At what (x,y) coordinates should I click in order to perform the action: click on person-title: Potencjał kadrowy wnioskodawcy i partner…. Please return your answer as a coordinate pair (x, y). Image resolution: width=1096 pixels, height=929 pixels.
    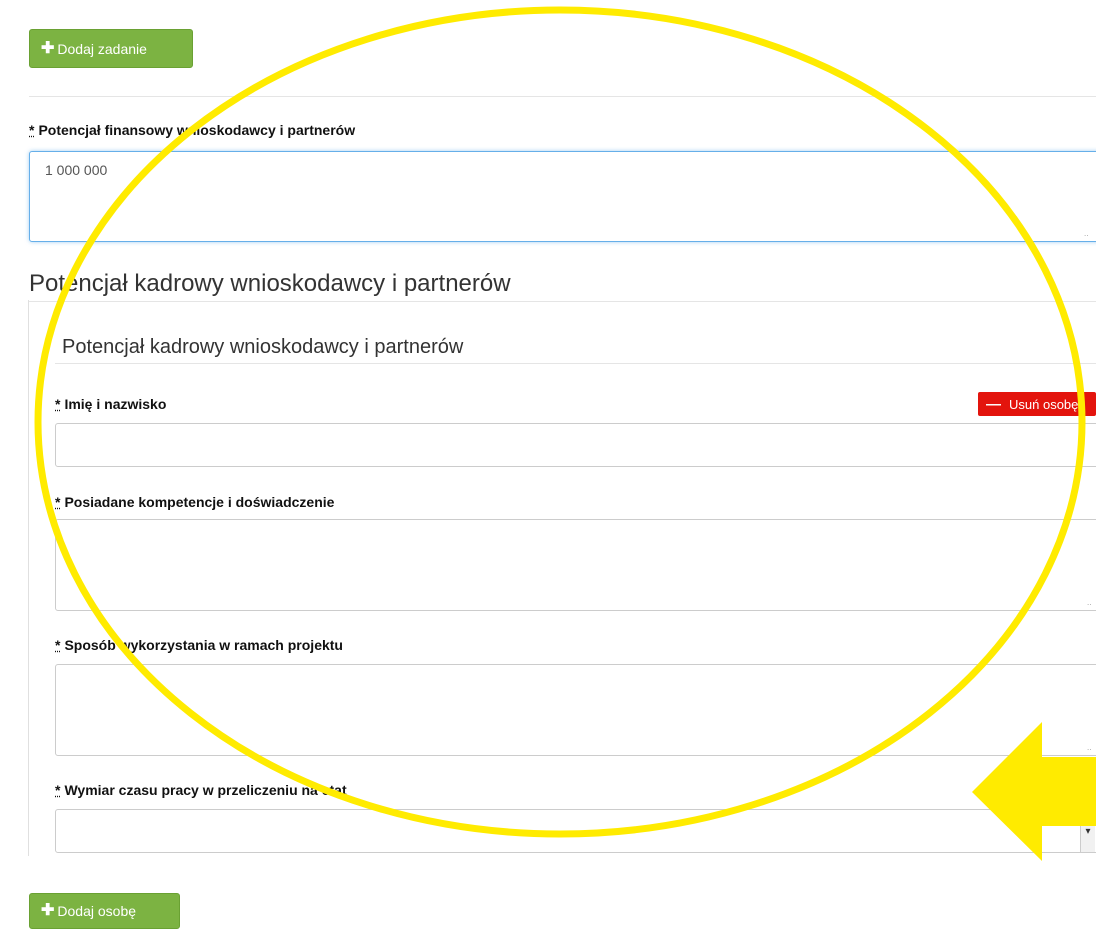
    Looking at the image, I should click on (263, 347).